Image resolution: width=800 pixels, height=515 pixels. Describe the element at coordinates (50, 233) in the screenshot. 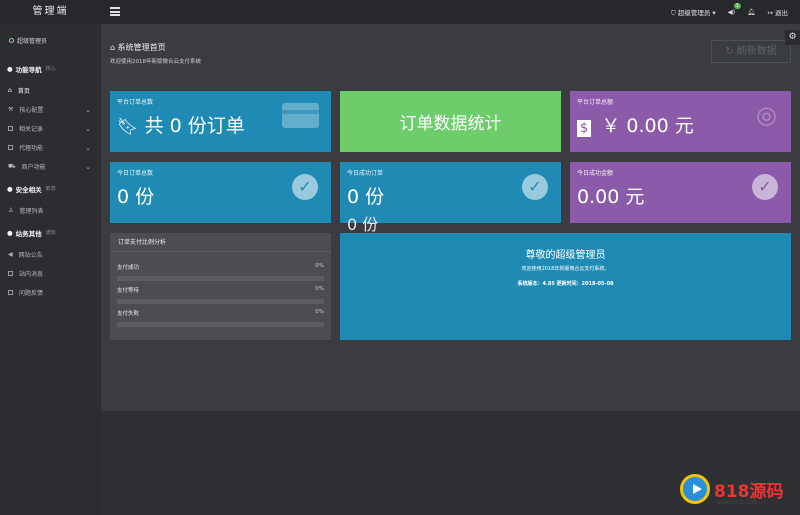

I see `section-tag: 通知` at that location.